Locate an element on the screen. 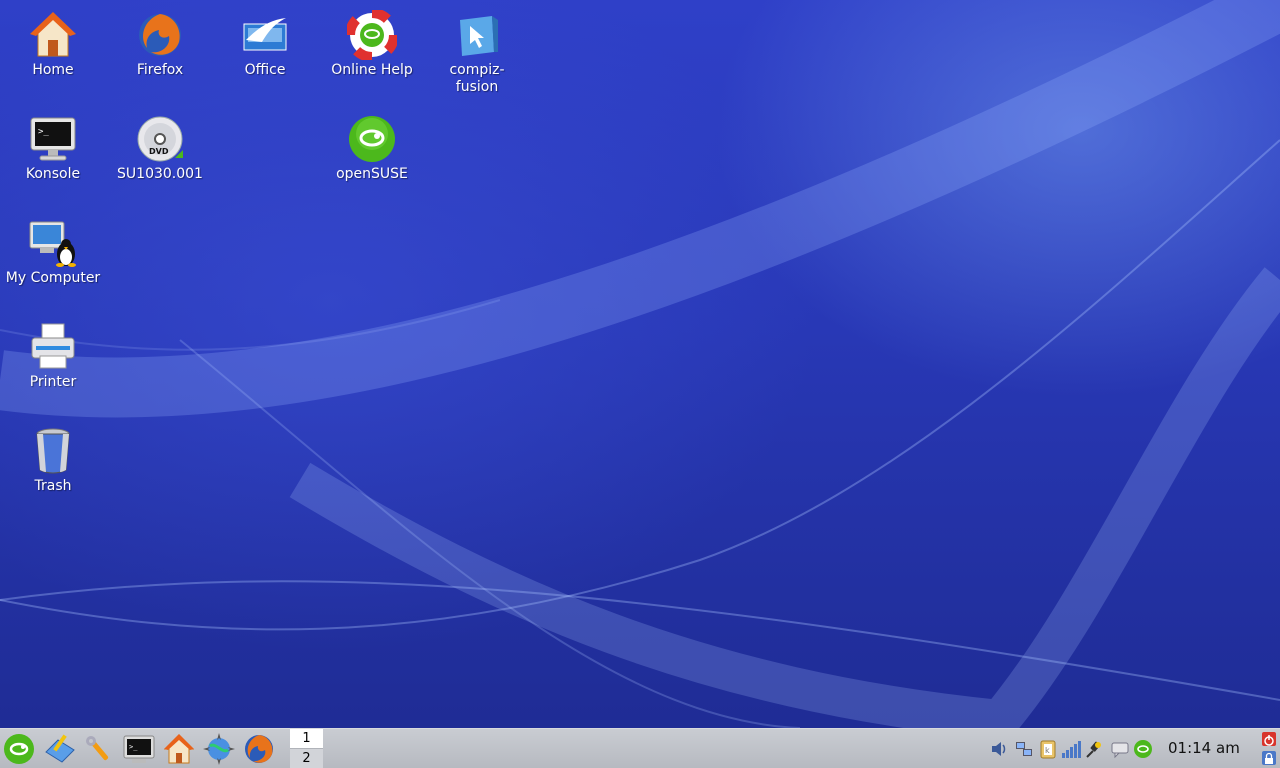 The width and height of the screenshot is (1280, 768). office-icon is located at coordinates (265, 35).